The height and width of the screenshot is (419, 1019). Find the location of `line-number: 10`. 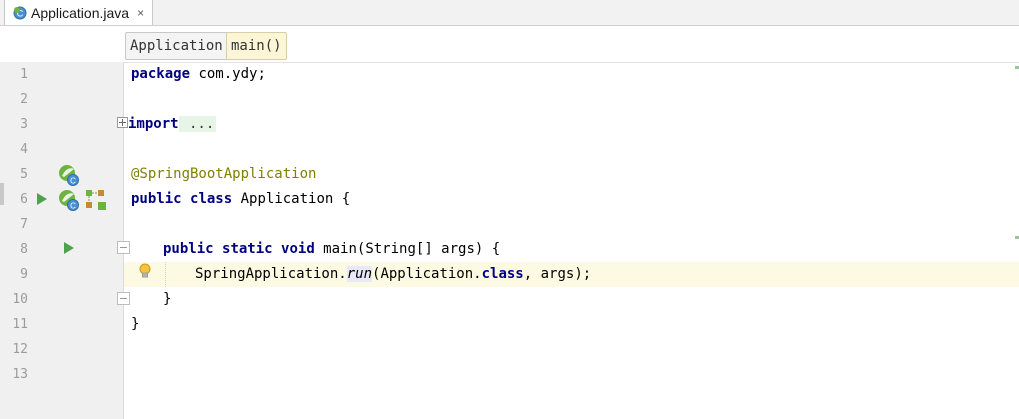

line-number: 10 is located at coordinates (20, 299).